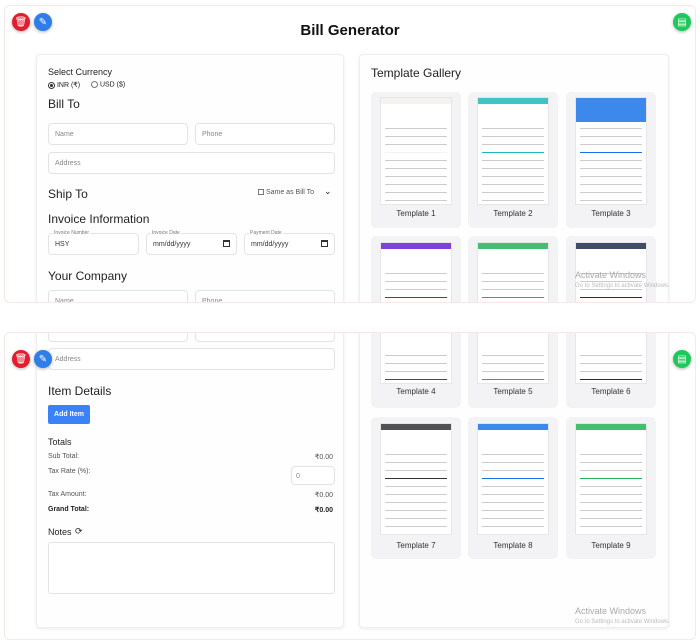 The width and height of the screenshot is (700, 644). What do you see at coordinates (191, 568) in the screenshot?
I see `notes-textarea` at bounding box center [191, 568].